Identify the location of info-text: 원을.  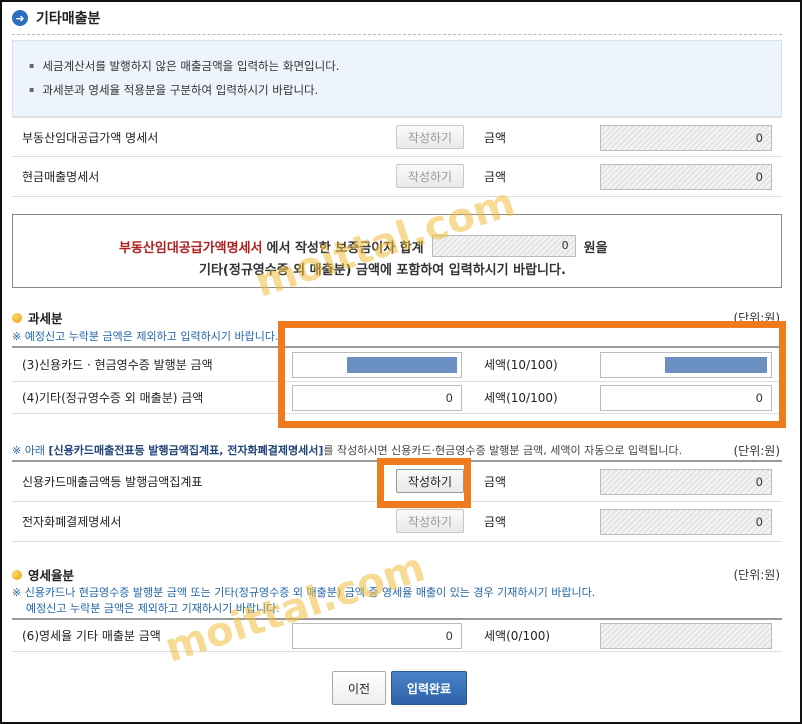
(595, 248).